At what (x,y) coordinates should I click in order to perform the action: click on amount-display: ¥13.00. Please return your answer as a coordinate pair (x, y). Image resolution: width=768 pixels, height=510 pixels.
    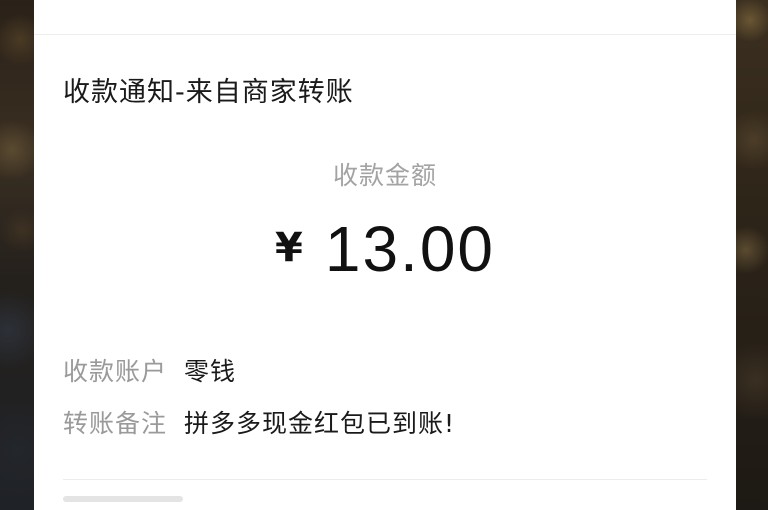
    Looking at the image, I should click on (385, 249).